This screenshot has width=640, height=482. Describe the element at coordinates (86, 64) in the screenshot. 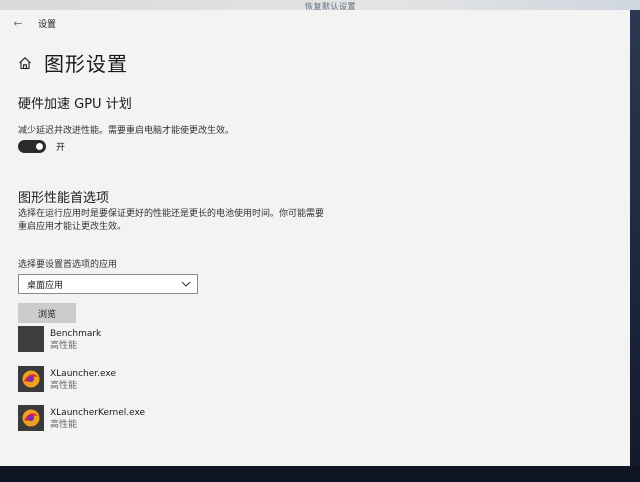

I see `page-title: 图形设置` at that location.